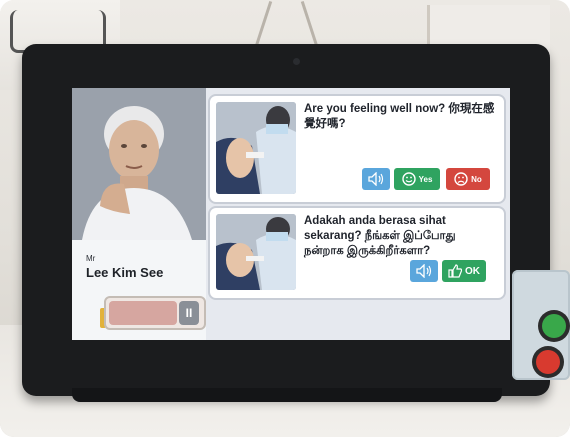  What do you see at coordinates (408, 179) in the screenshot?
I see `smile-icon` at bounding box center [408, 179].